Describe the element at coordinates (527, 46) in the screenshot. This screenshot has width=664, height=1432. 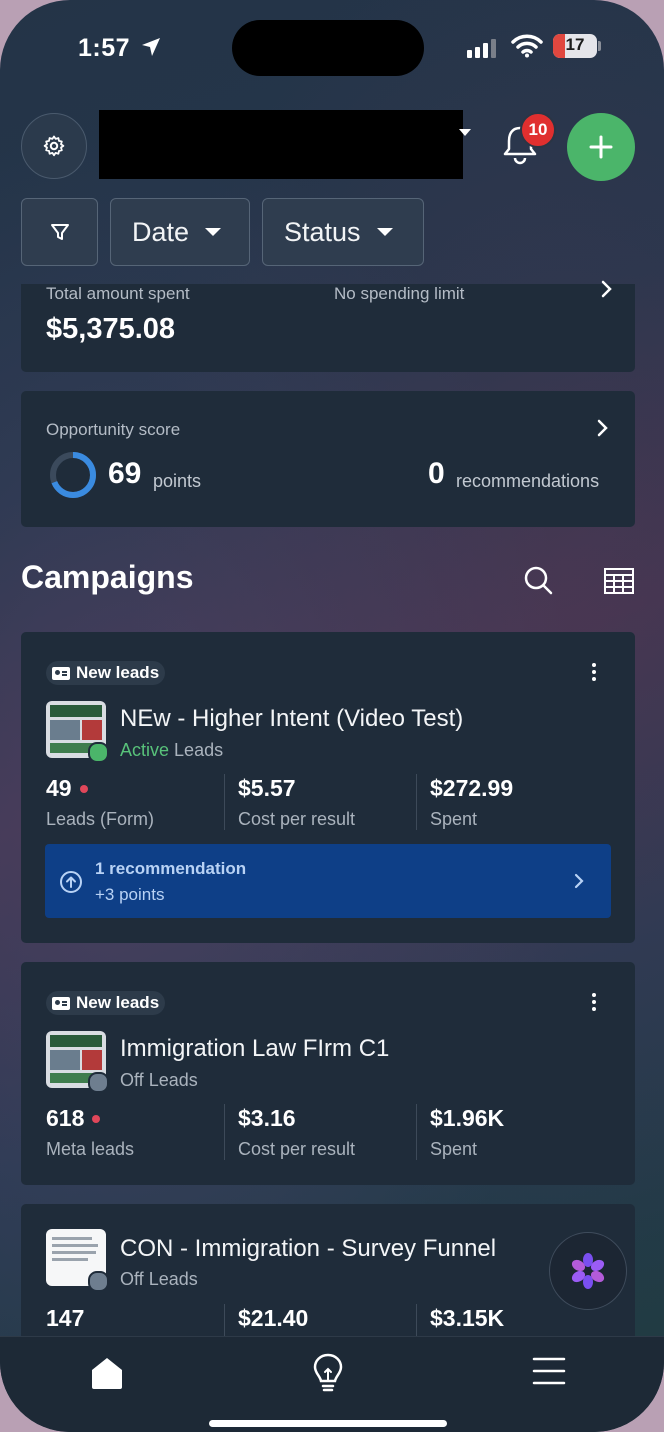
I see `wifi-icon` at that location.